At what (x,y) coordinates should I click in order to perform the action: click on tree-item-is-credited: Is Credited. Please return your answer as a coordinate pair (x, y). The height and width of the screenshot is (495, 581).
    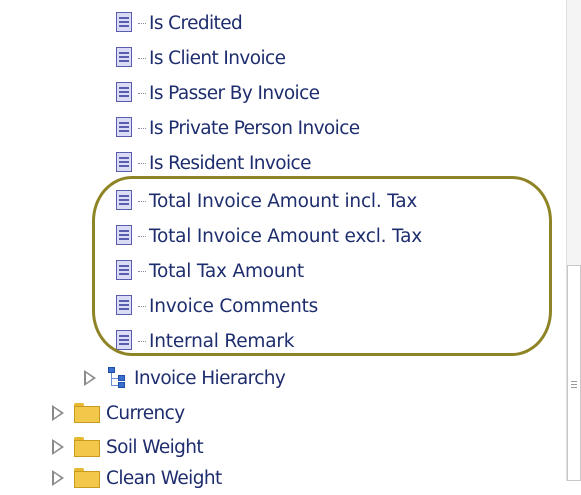
    Looking at the image, I should click on (179, 23).